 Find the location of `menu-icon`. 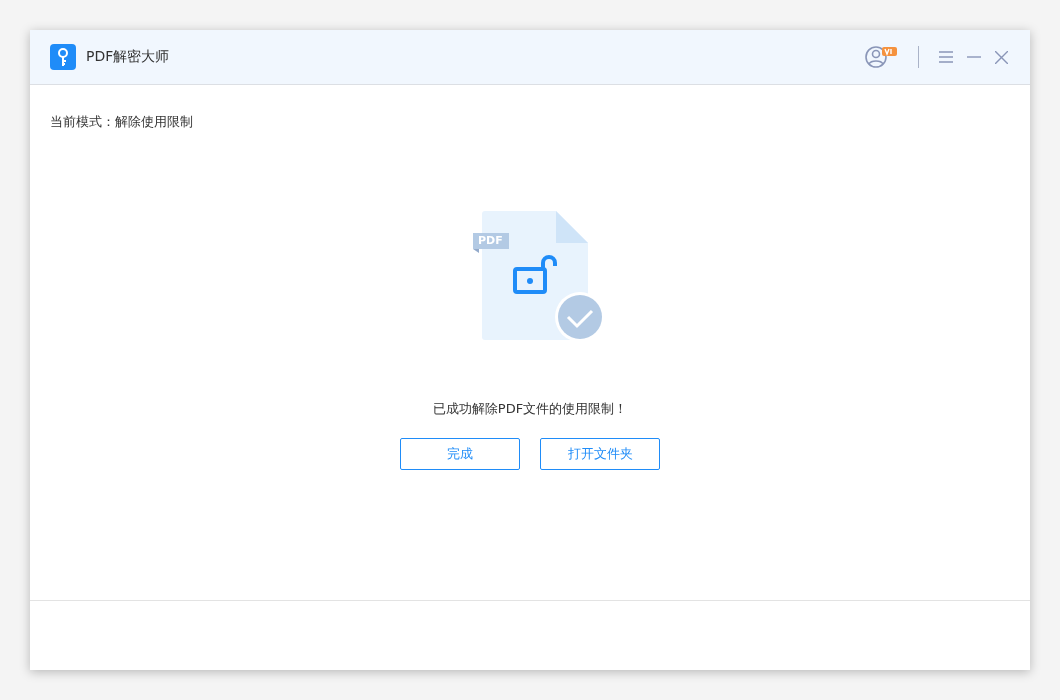

menu-icon is located at coordinates (946, 57).